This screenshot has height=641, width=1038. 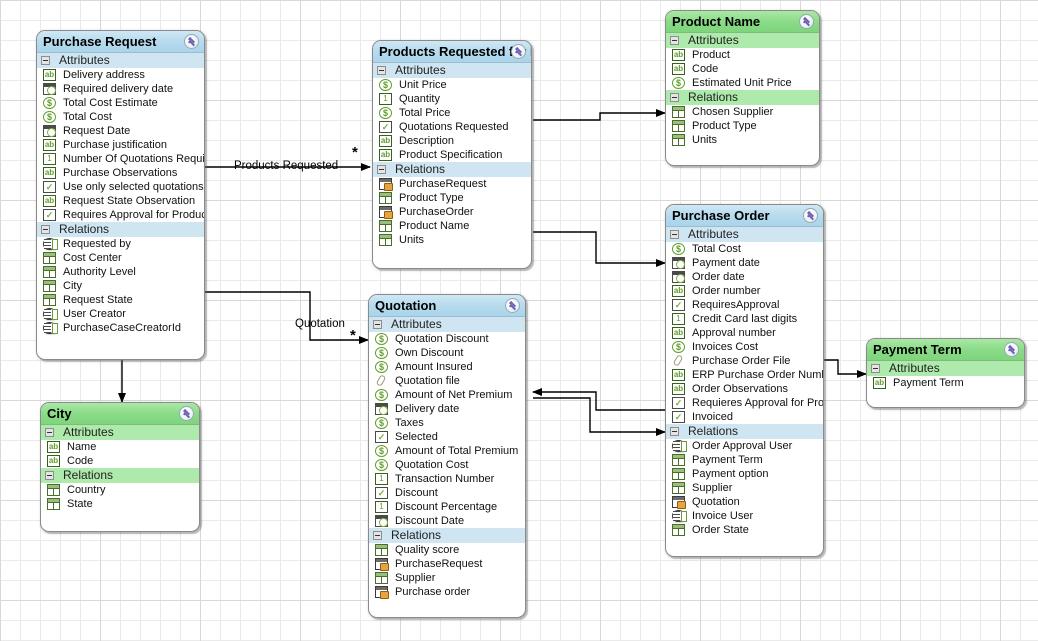 I want to click on attribute-row: Unit Price, so click(x=452, y=85).